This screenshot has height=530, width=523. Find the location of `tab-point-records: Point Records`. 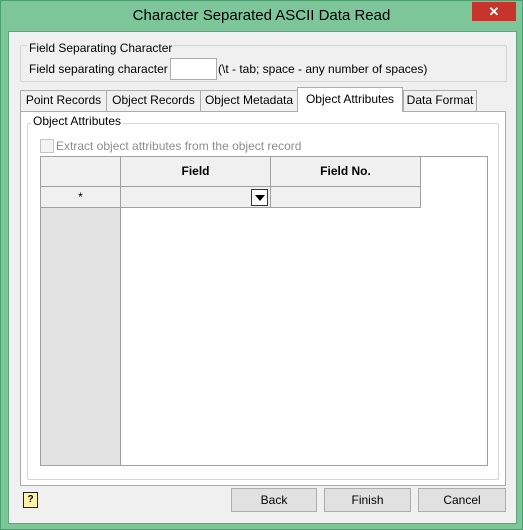

tab-point-records: Point Records is located at coordinates (63, 100).